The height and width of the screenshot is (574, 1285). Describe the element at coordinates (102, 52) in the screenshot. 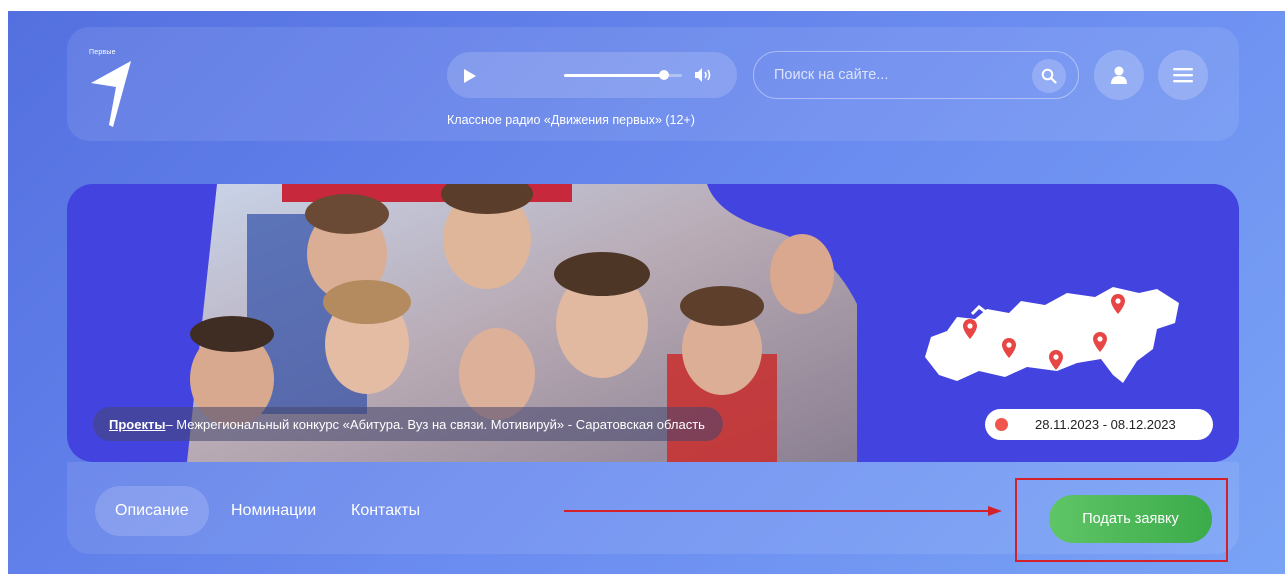

I see `logo-text: Первые` at that location.